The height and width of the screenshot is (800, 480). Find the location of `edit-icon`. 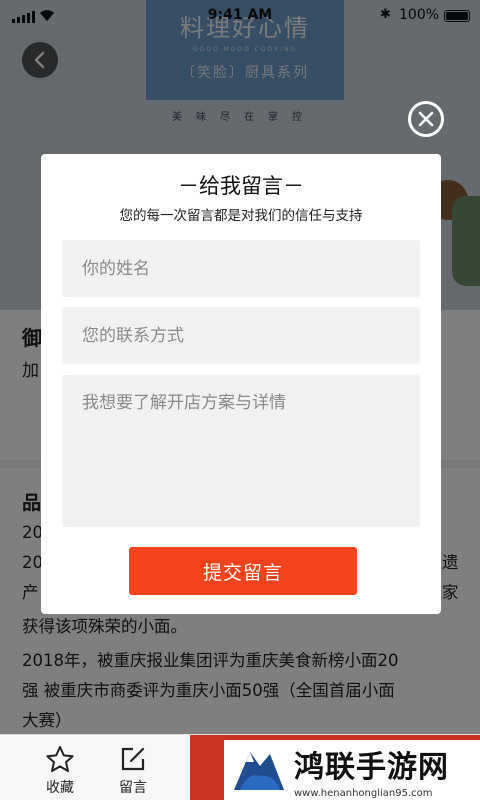

edit-icon is located at coordinates (133, 759).